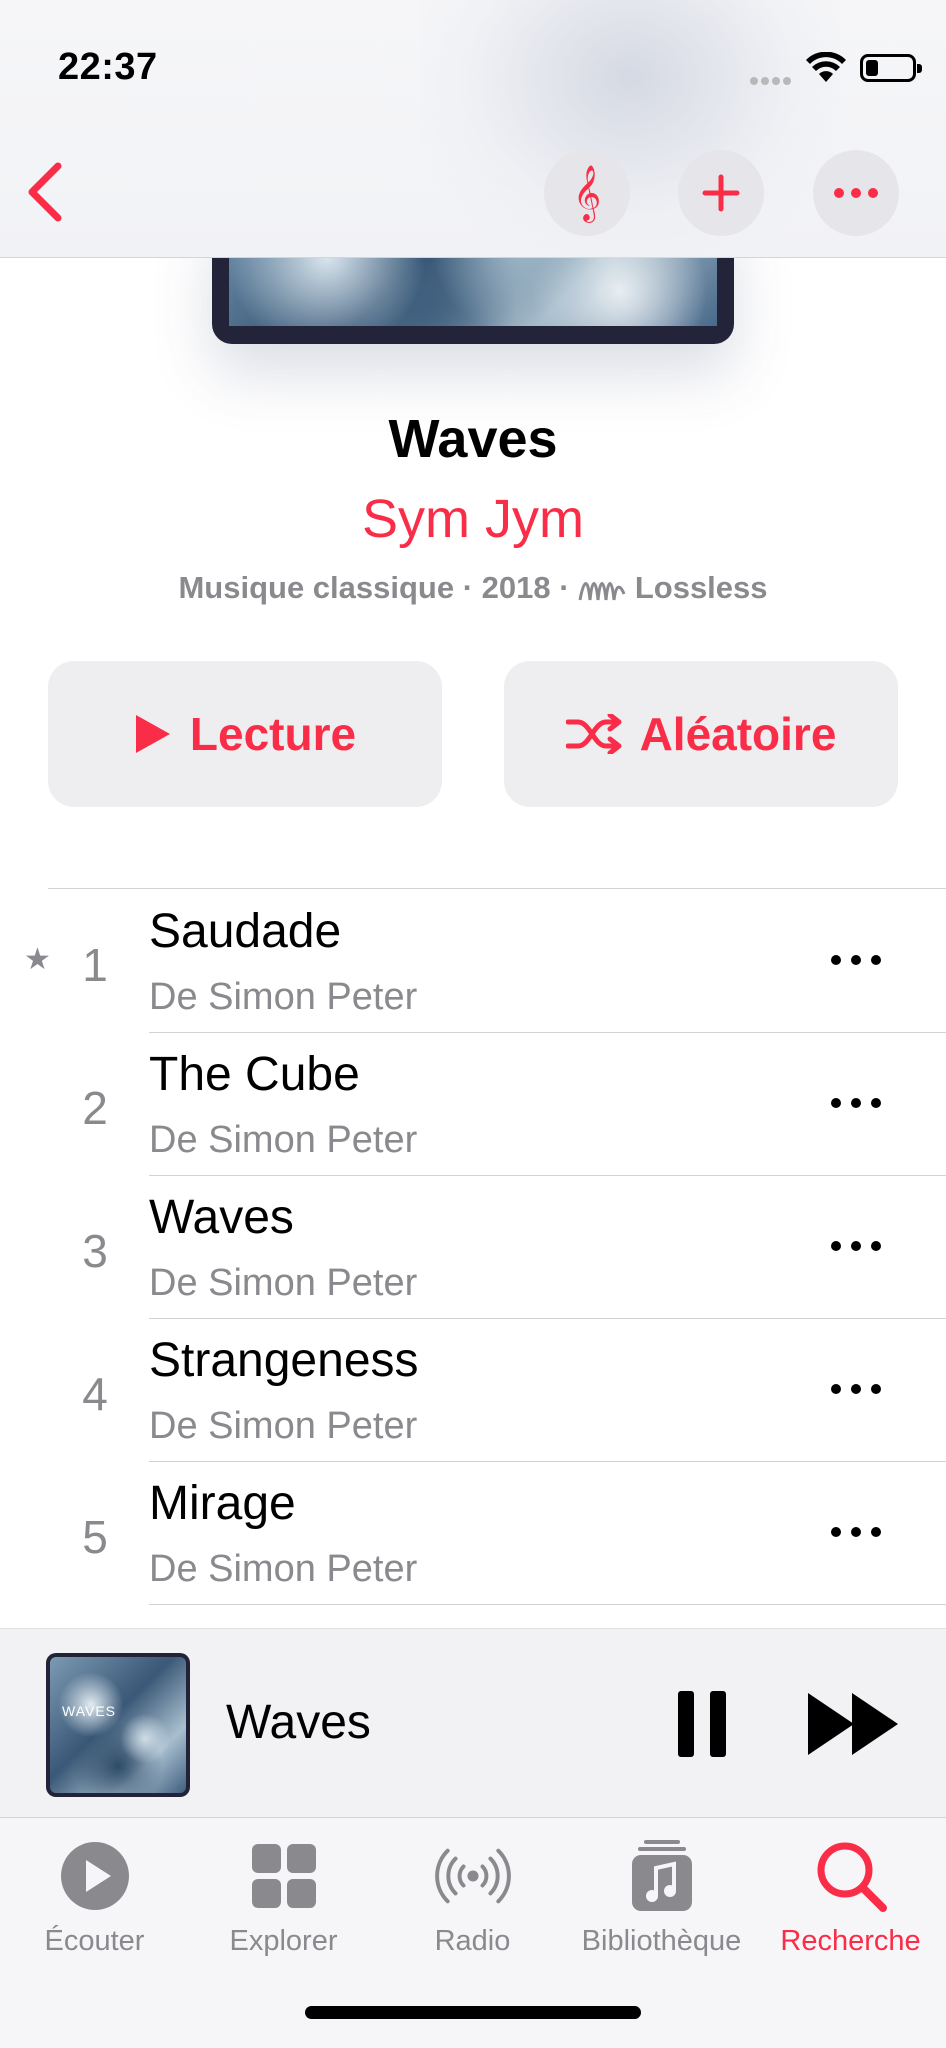 This screenshot has width=946, height=2048. Describe the element at coordinates (602, 591) in the screenshot. I see `lossless-icon` at that location.